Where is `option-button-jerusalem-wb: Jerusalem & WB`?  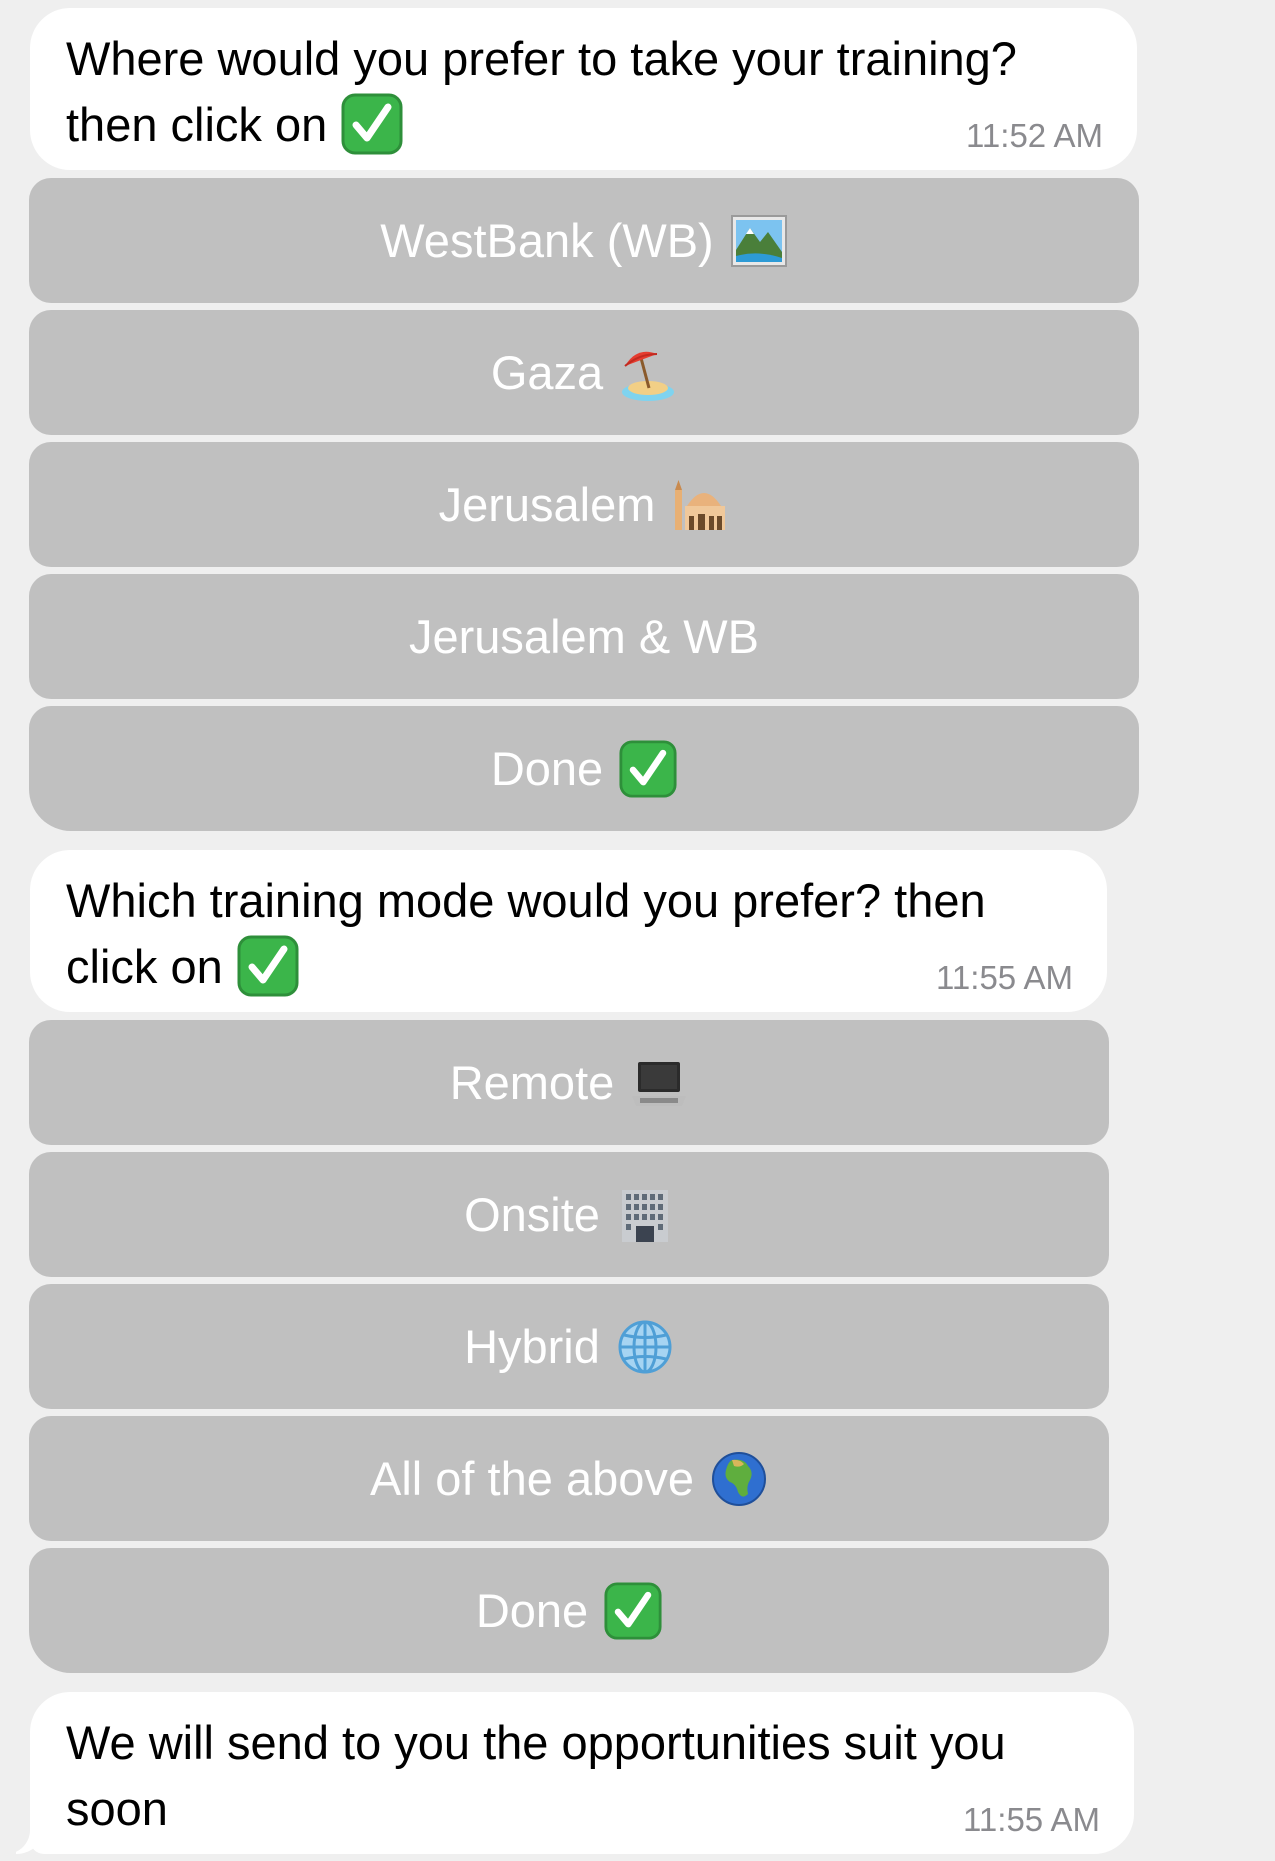 option-button-jerusalem-wb: Jerusalem & WB is located at coordinates (584, 636).